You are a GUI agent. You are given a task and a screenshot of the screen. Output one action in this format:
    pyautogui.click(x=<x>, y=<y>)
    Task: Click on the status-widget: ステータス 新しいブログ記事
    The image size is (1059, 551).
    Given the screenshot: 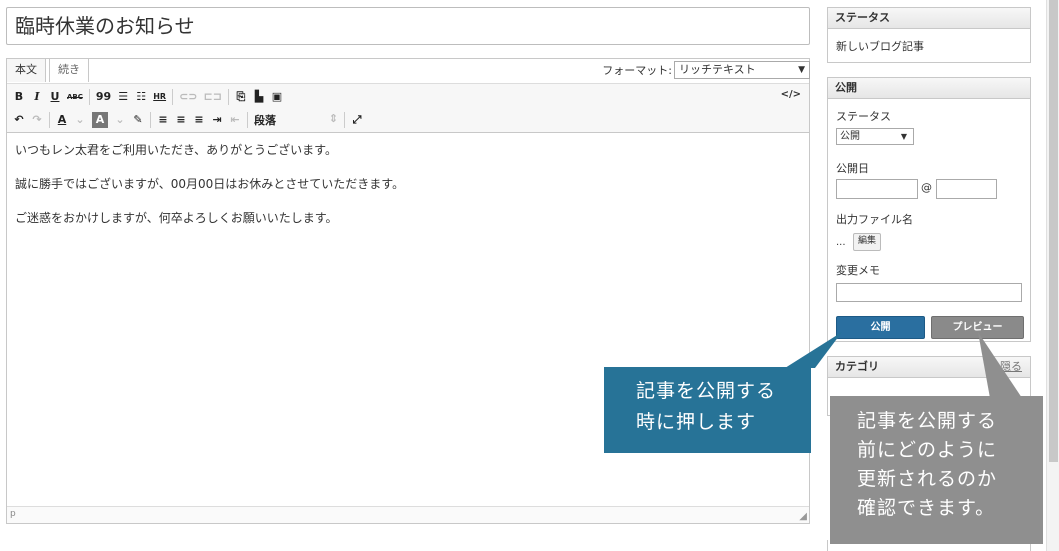 What is the action you would take?
    pyautogui.click(x=929, y=35)
    